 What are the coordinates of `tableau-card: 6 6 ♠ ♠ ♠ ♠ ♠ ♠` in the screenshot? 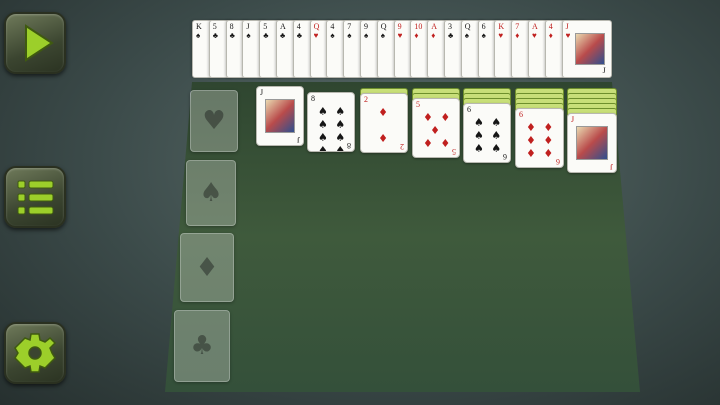 It's located at (487, 133).